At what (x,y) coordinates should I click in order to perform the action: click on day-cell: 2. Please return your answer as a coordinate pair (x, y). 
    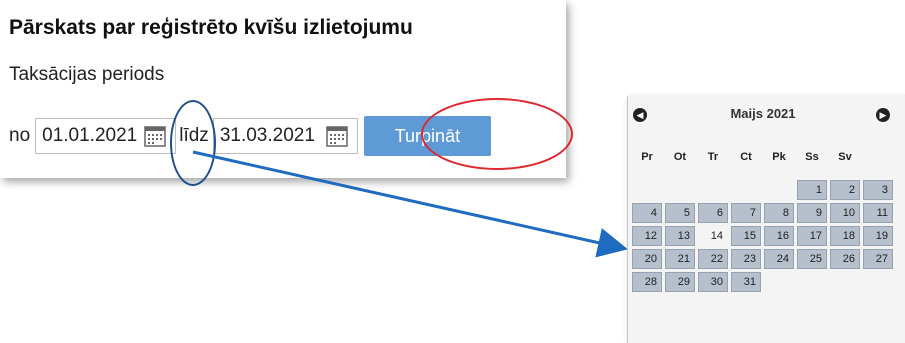
    Looking at the image, I should click on (845, 190).